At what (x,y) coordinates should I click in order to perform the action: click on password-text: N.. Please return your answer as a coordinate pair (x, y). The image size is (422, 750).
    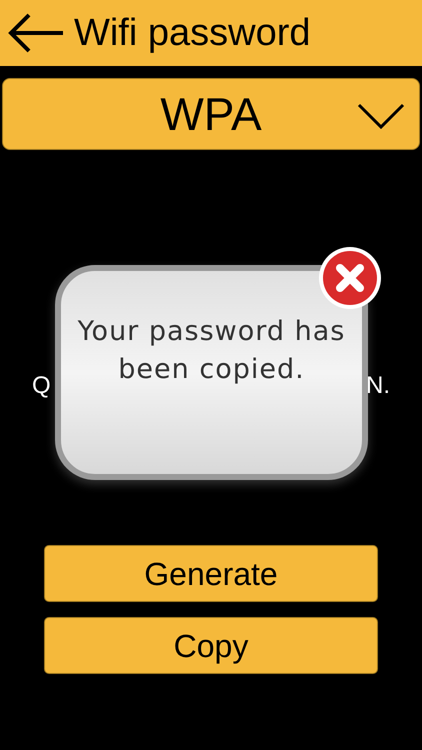
    Looking at the image, I should click on (378, 386).